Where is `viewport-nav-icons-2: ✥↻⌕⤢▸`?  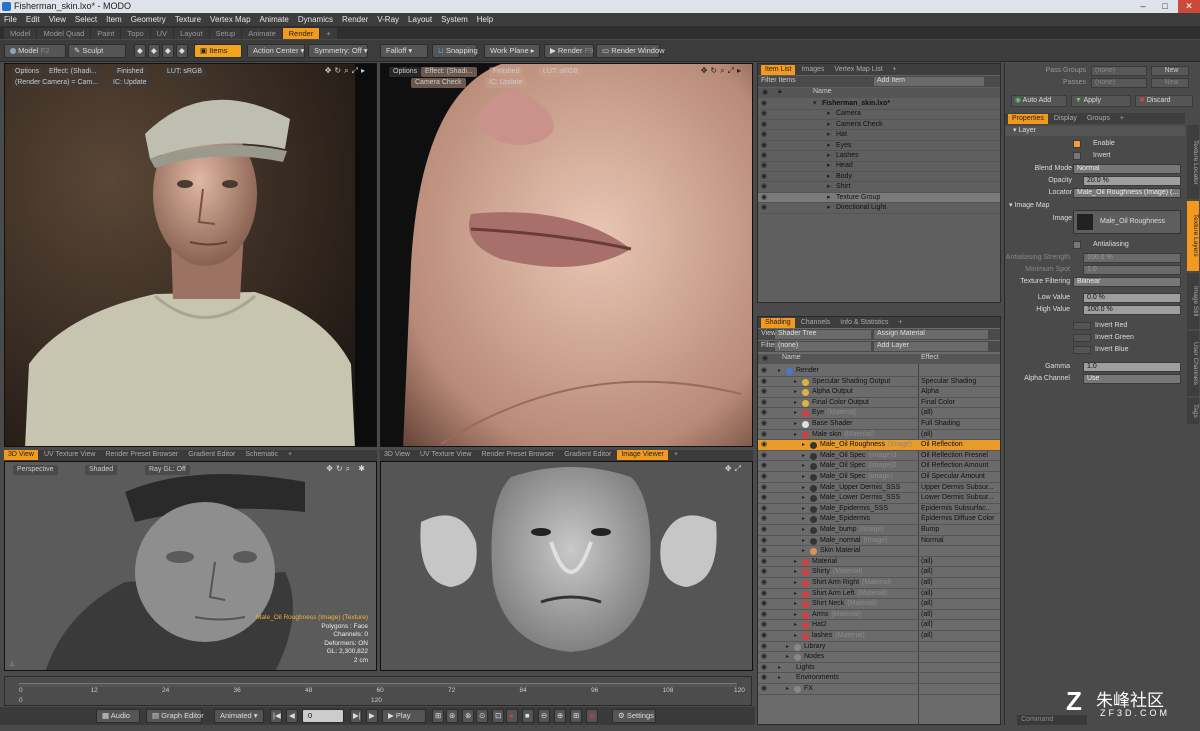
viewport-nav-icons-2: ✥↻⌕⤢▸ is located at coordinates (722, 71).